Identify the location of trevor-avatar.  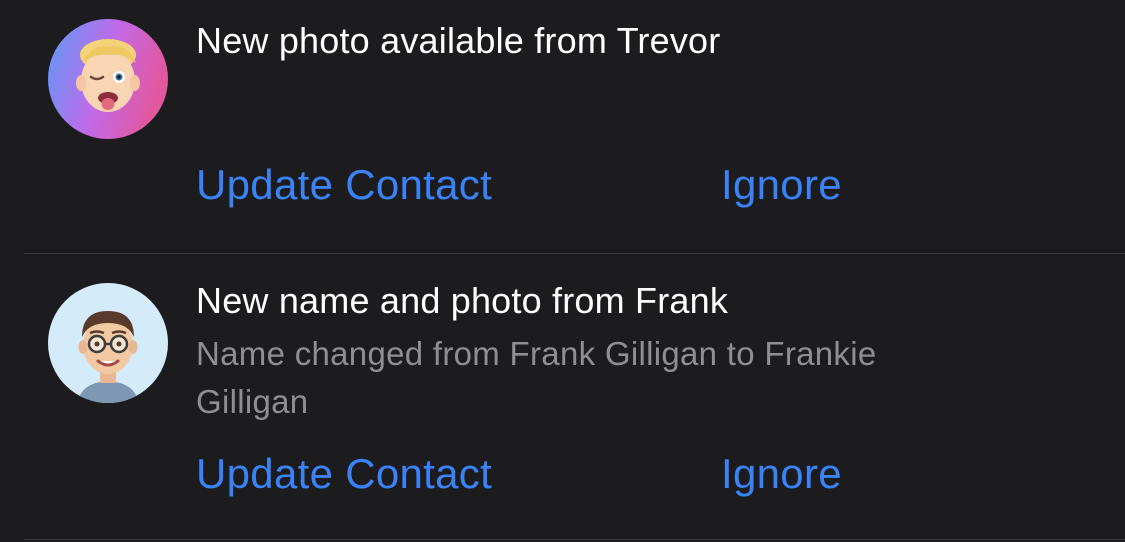
(108, 79).